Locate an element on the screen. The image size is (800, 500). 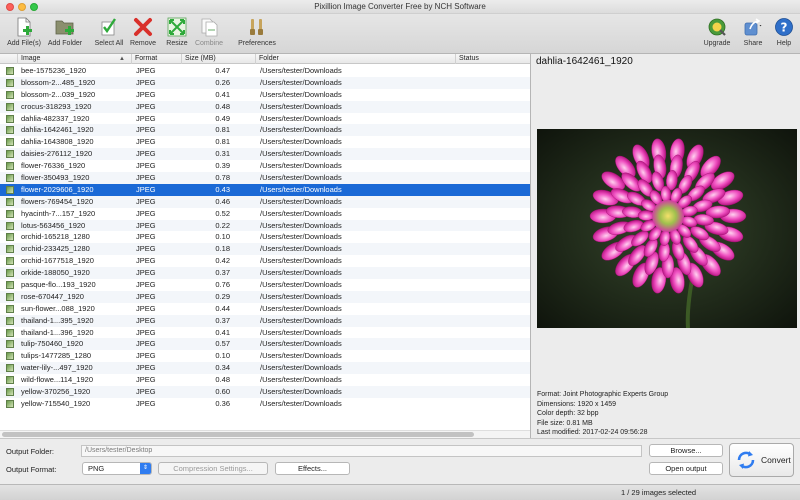
cell-size: 0.29 is located at coordinates (222, 296).